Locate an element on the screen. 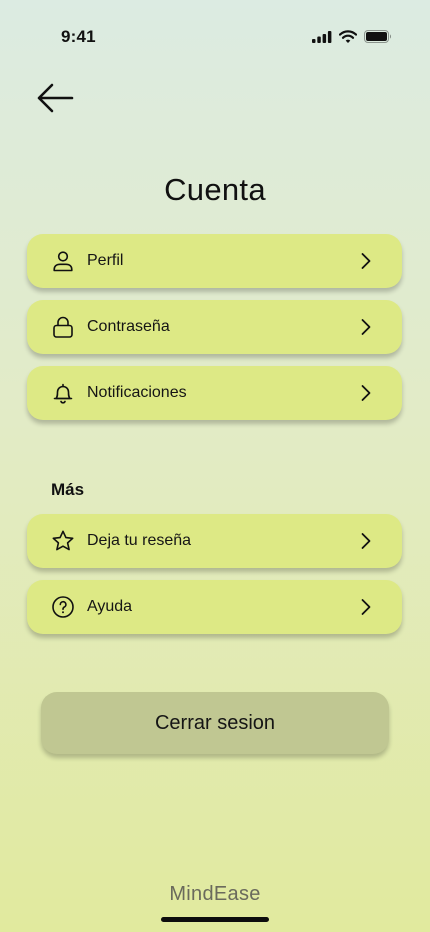 Image resolution: width=430 pixels, height=932 pixels. menu-item-ayuda: Ayuda is located at coordinates (214, 607).